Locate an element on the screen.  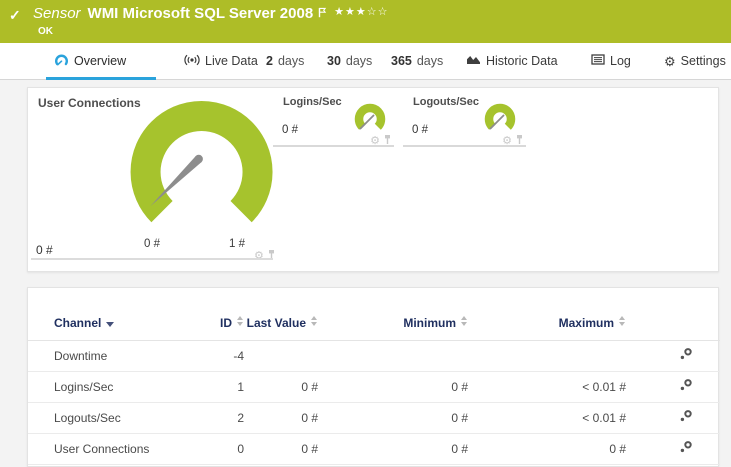
tab-30-days: 30 days is located at coordinates (349, 61).